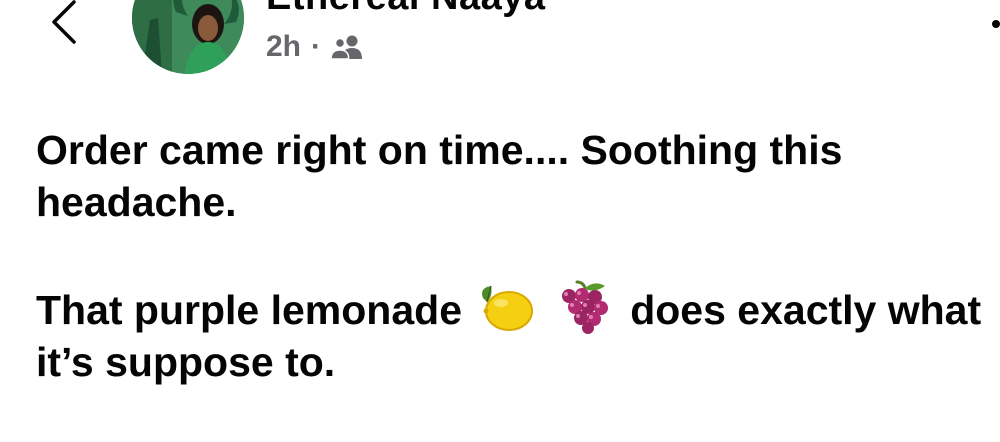 This screenshot has height=442, width=1000. Describe the element at coordinates (249, 310) in the screenshot. I see `paragraph-2-before: That purple lemonade` at that location.